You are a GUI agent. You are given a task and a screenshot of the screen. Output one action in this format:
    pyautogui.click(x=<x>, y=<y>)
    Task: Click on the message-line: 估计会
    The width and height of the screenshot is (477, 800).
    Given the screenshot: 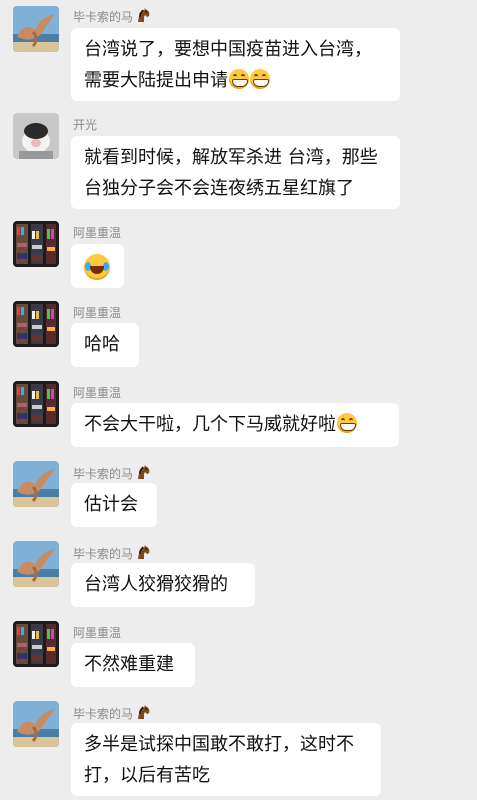 What is the action you would take?
    pyautogui.click(x=111, y=504)
    